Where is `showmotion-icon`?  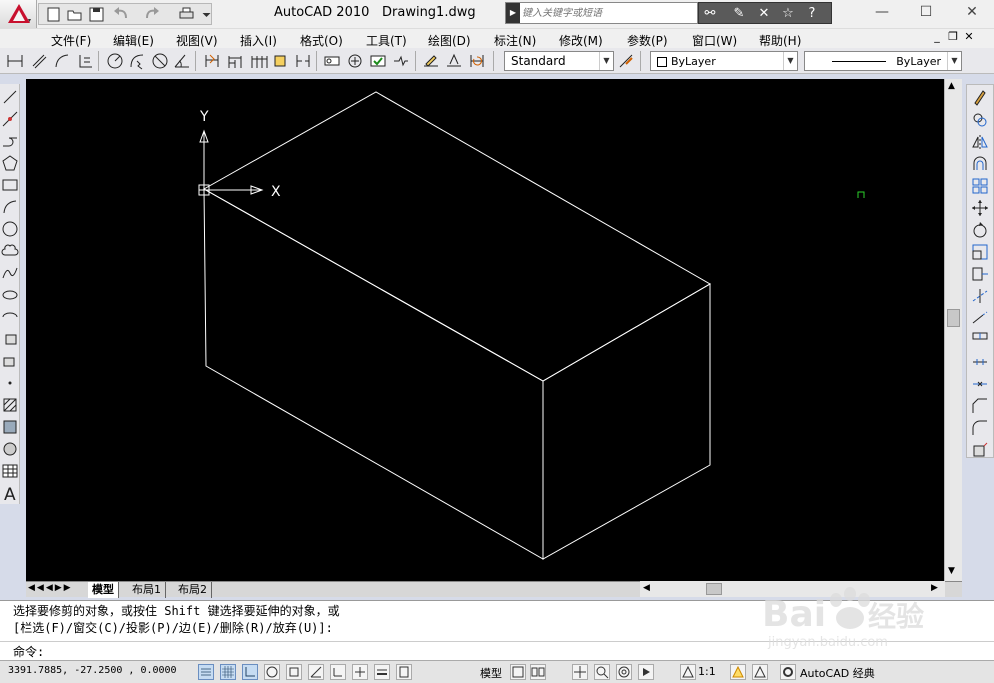 showmotion-icon is located at coordinates (646, 672).